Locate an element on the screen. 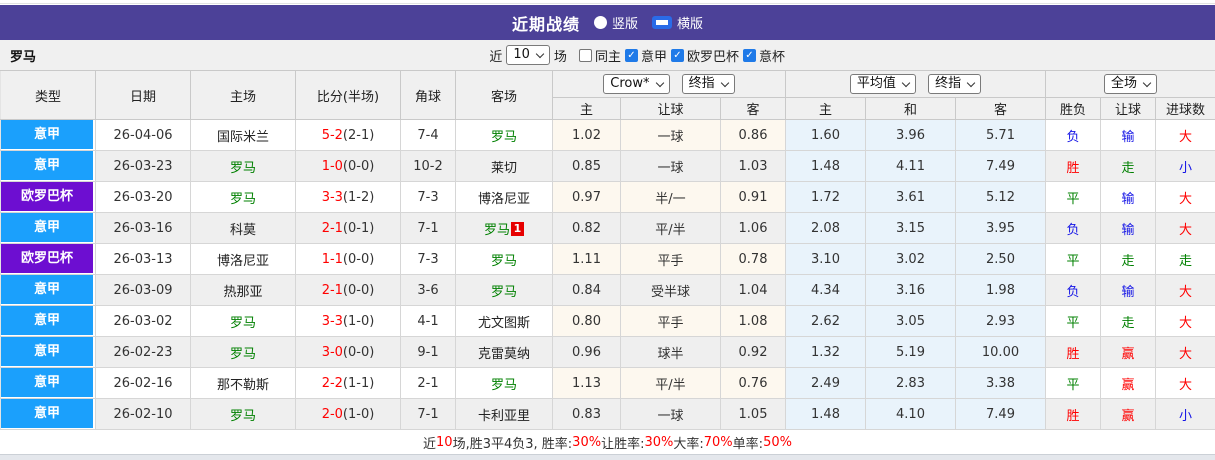  result-scope-select: 全场 is located at coordinates (1131, 84).